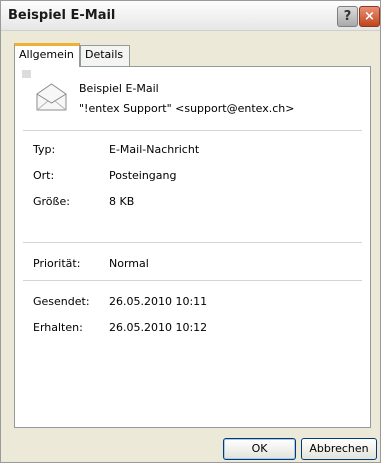 Image resolution: width=381 pixels, height=463 pixels. Describe the element at coordinates (62, 15) in the screenshot. I see `window-title: Beispiel E-Mail` at that location.